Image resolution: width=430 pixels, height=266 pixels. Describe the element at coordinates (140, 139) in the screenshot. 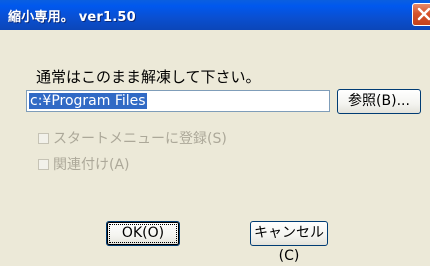

I see `start-menu-checkbox-label: スタートメニューに登録(S)` at that location.